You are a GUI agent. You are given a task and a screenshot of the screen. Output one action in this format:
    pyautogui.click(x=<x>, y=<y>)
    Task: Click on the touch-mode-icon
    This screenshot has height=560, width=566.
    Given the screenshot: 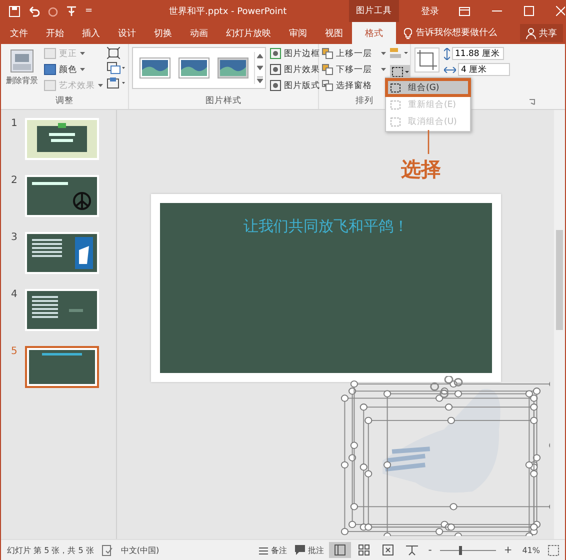 What is the action you would take?
    pyautogui.click(x=71, y=11)
    